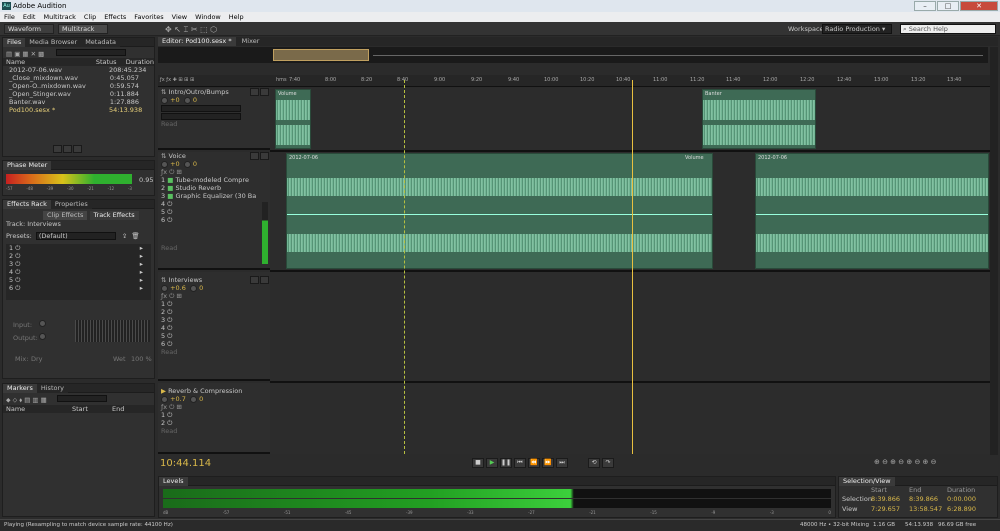 This screenshot has width=1000, height=531. I want to click on menu-file: File, so click(9, 17).